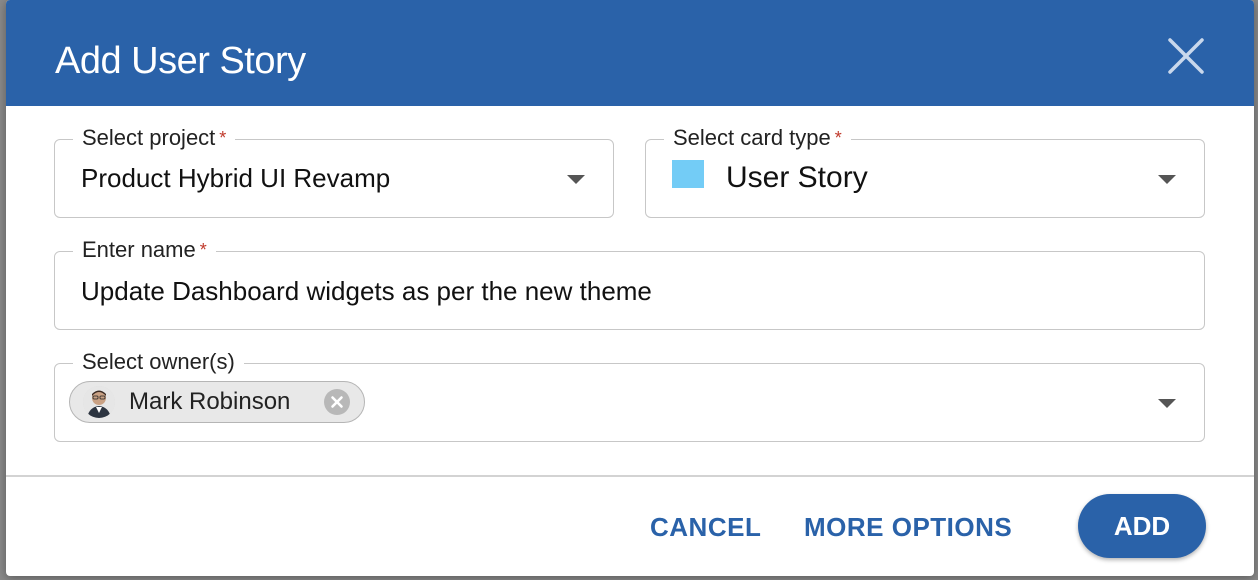 This screenshot has height=580, width=1258. What do you see at coordinates (158, 362) in the screenshot?
I see `owners-label: Select owner(s)` at bounding box center [158, 362].